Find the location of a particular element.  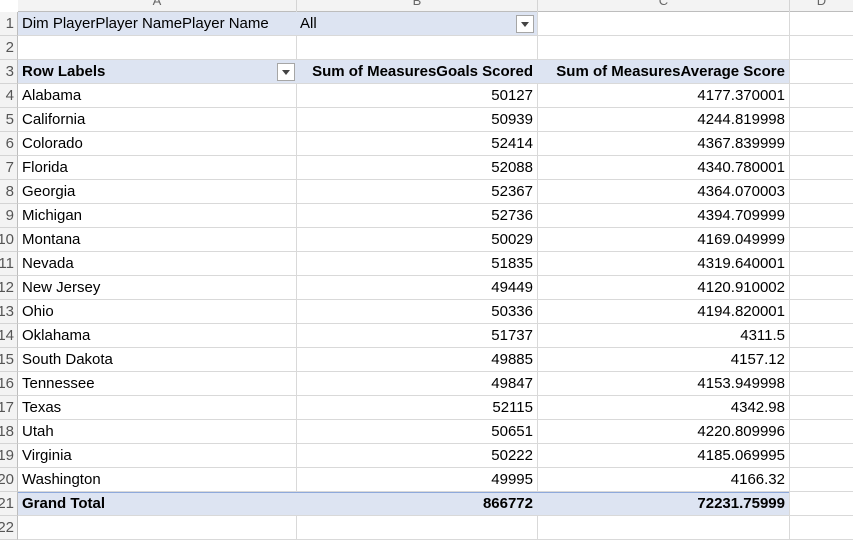

row-number: 20 is located at coordinates (9, 480).